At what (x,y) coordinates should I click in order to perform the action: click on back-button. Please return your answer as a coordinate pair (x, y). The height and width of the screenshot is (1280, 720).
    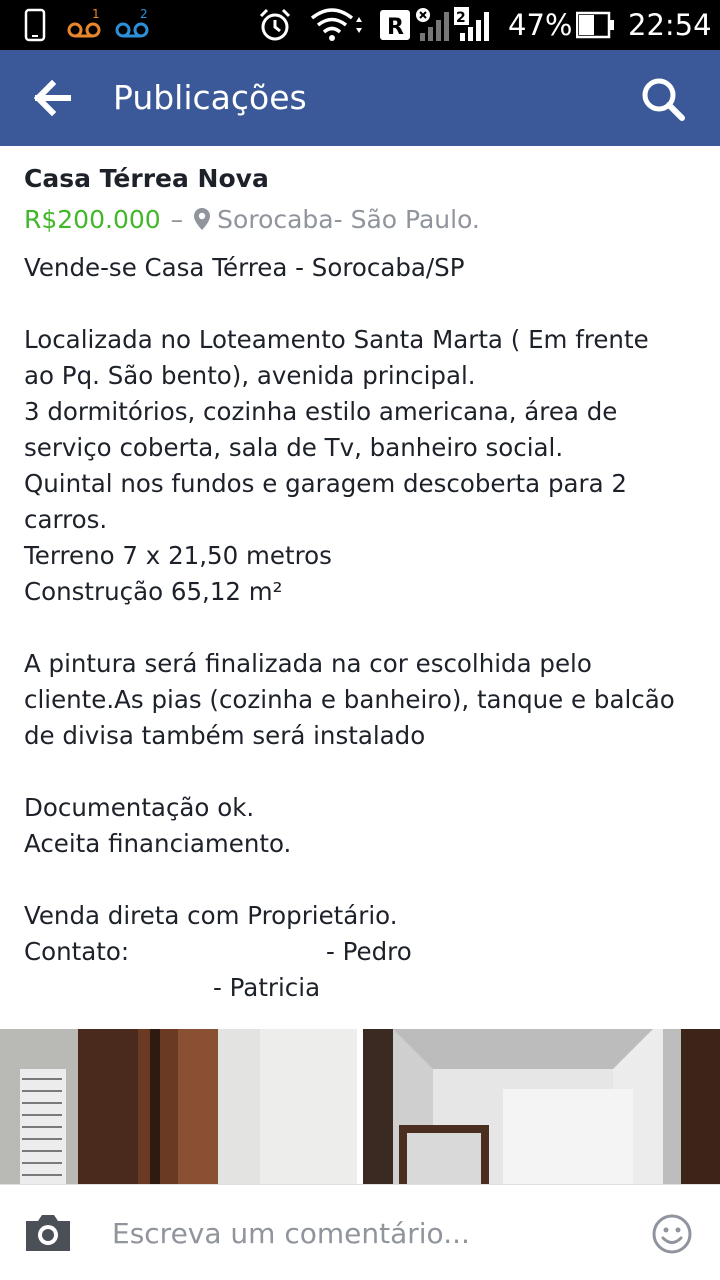
    Looking at the image, I should click on (54, 98).